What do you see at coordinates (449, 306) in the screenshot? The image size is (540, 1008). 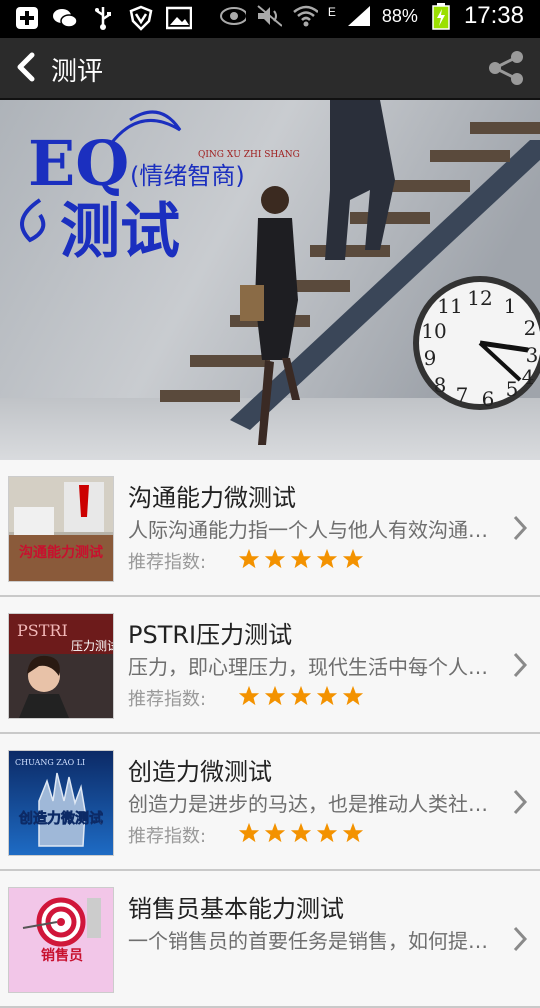 I see `svg-text: 11` at bounding box center [449, 306].